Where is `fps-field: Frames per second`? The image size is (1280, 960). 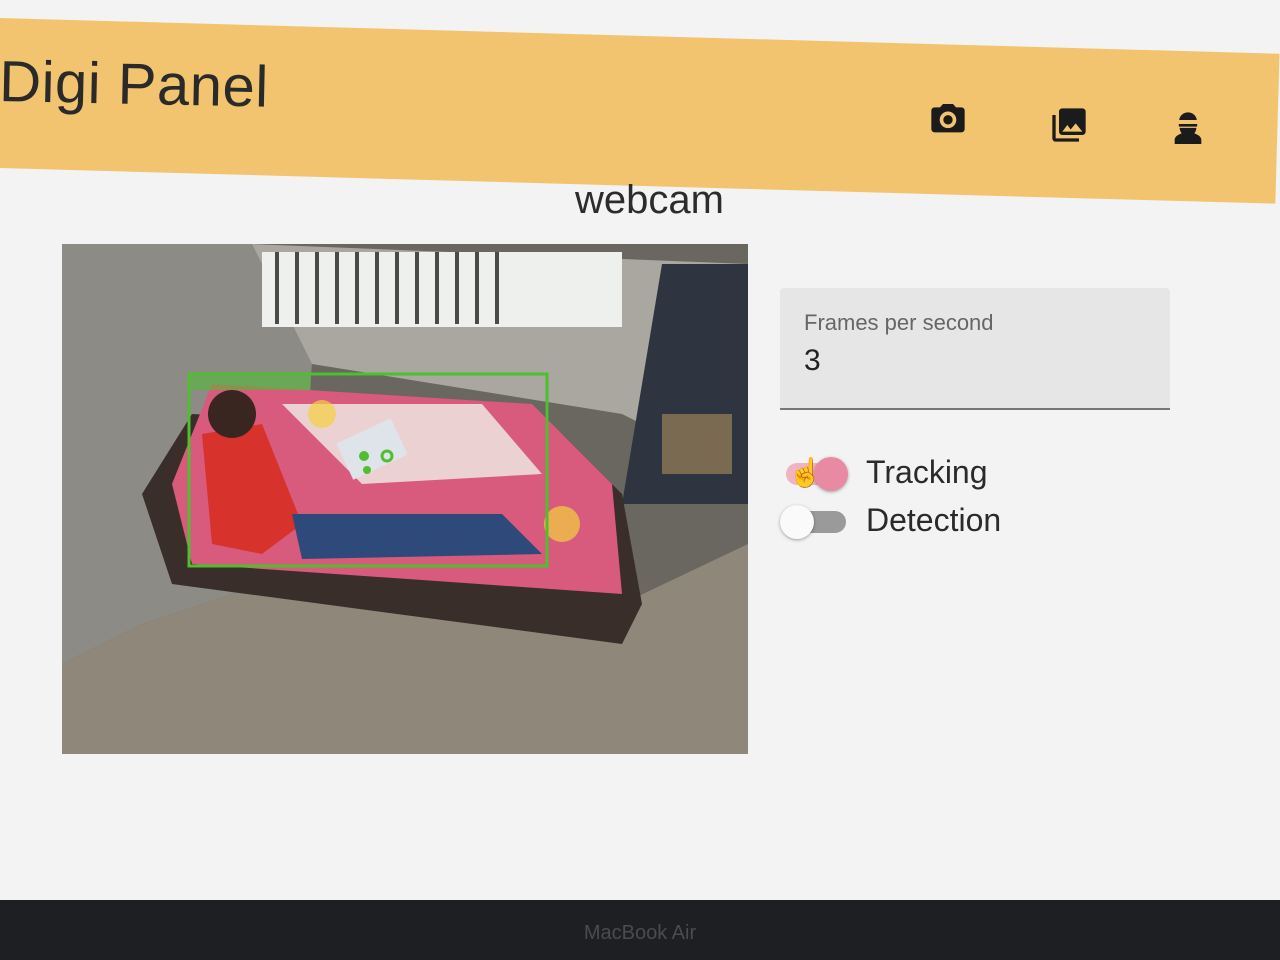
fps-field: Frames per second is located at coordinates (975, 349).